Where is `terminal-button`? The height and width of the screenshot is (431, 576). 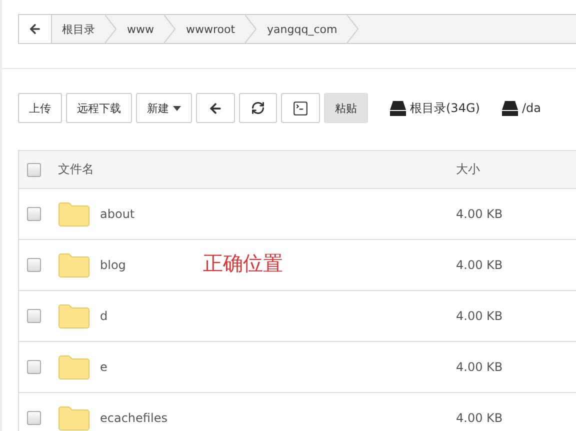
terminal-button is located at coordinates (300, 108).